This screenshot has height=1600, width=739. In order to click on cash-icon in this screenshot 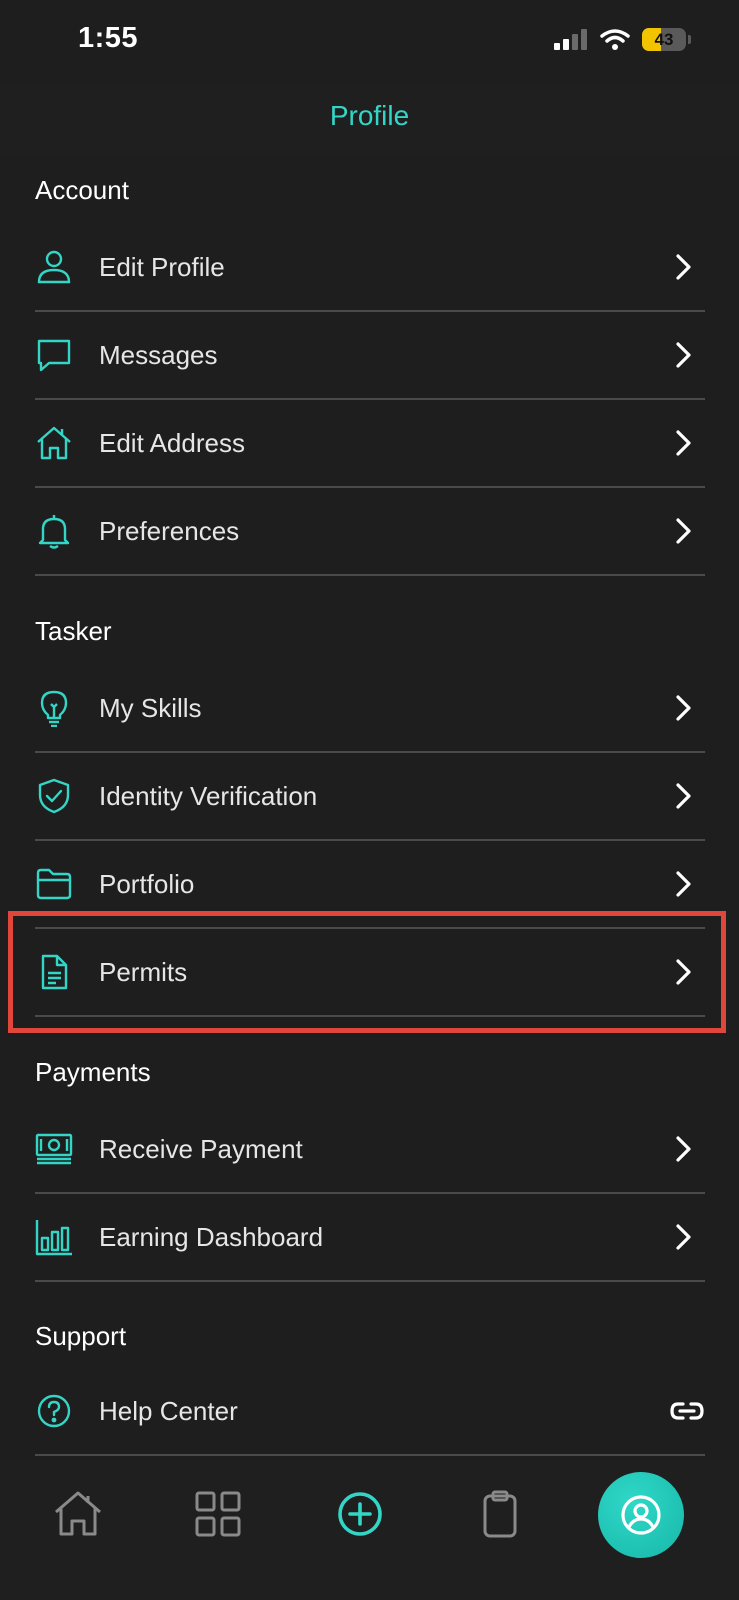, I will do `click(54, 1149)`.